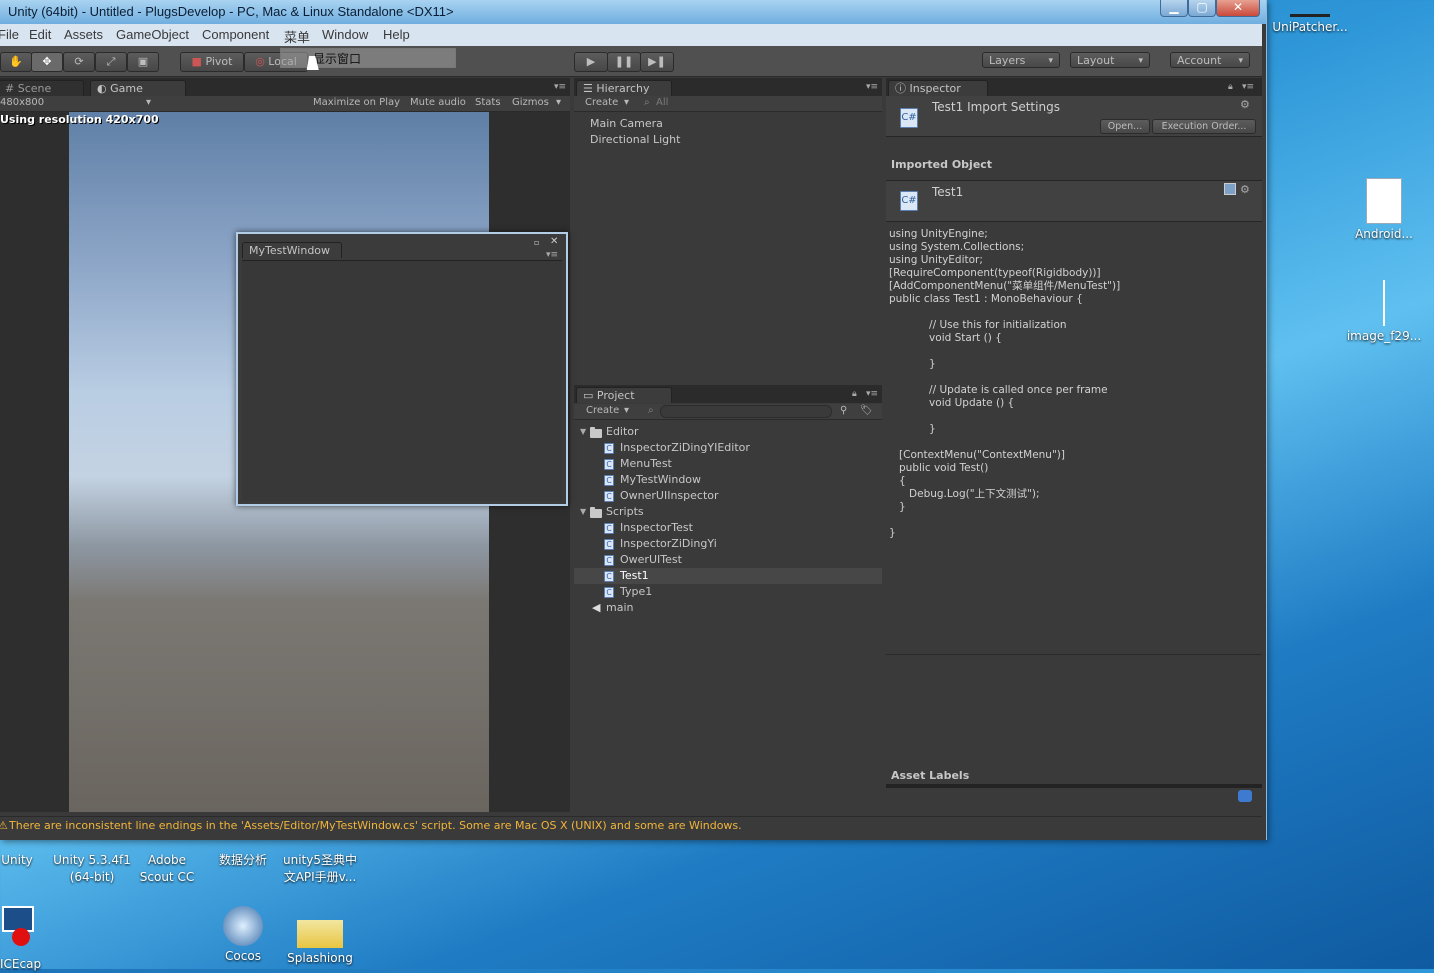 This screenshot has height=973, width=1434. Describe the element at coordinates (728, 249) in the screenshot. I see `hierarchy-list: Main Camera Directional Light` at that location.